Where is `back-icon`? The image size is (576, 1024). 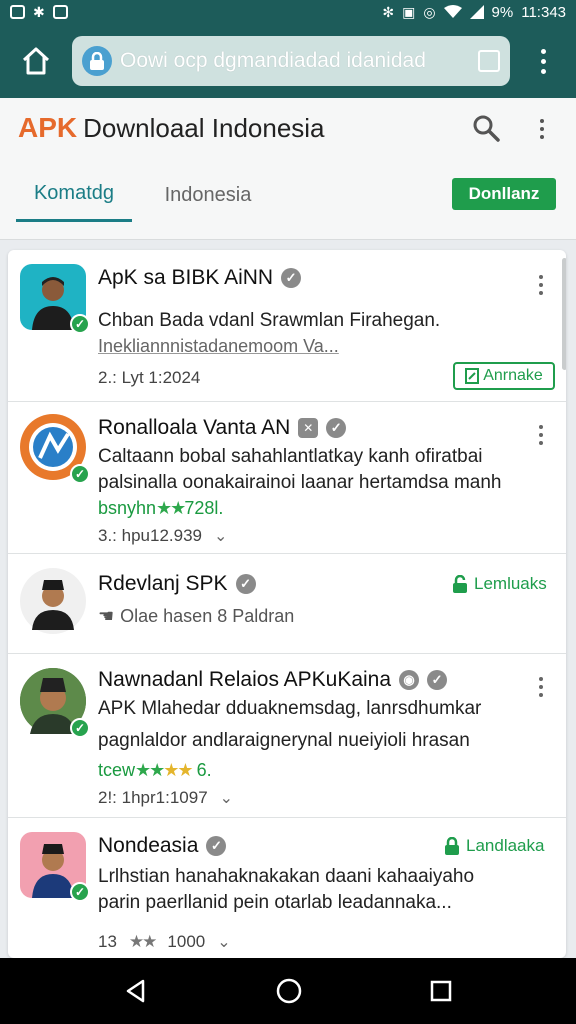
back-icon is located at coordinates (136, 991).